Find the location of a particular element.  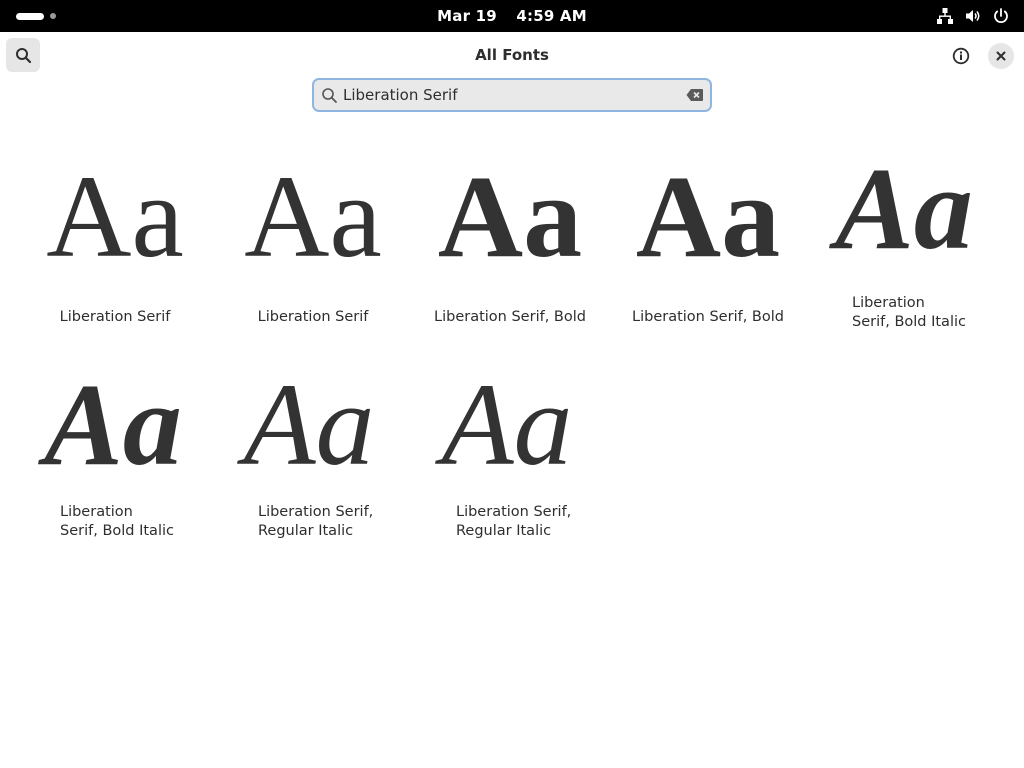

system-tray is located at coordinates (973, 16).